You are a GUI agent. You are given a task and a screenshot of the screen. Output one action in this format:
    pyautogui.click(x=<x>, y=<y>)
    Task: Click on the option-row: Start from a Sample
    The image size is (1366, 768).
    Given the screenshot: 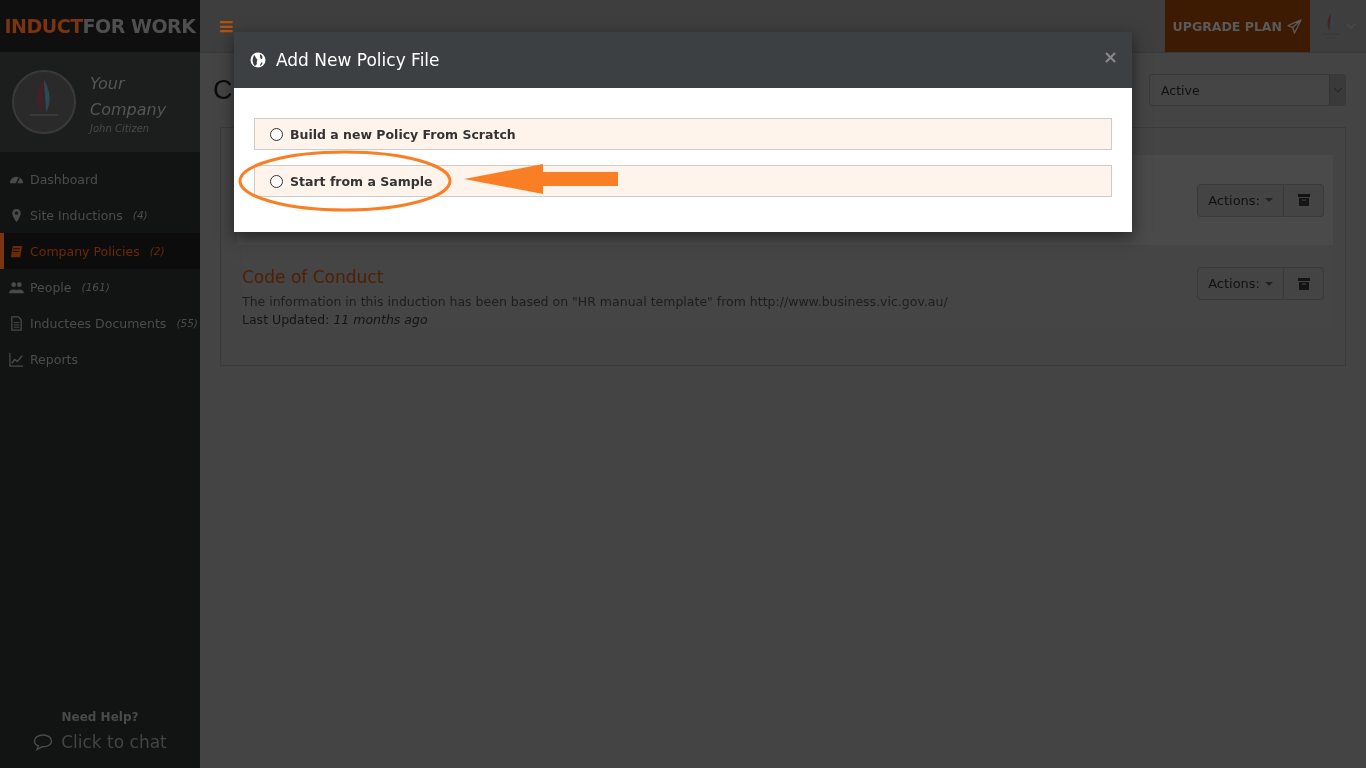 What is the action you would take?
    pyautogui.click(x=683, y=181)
    